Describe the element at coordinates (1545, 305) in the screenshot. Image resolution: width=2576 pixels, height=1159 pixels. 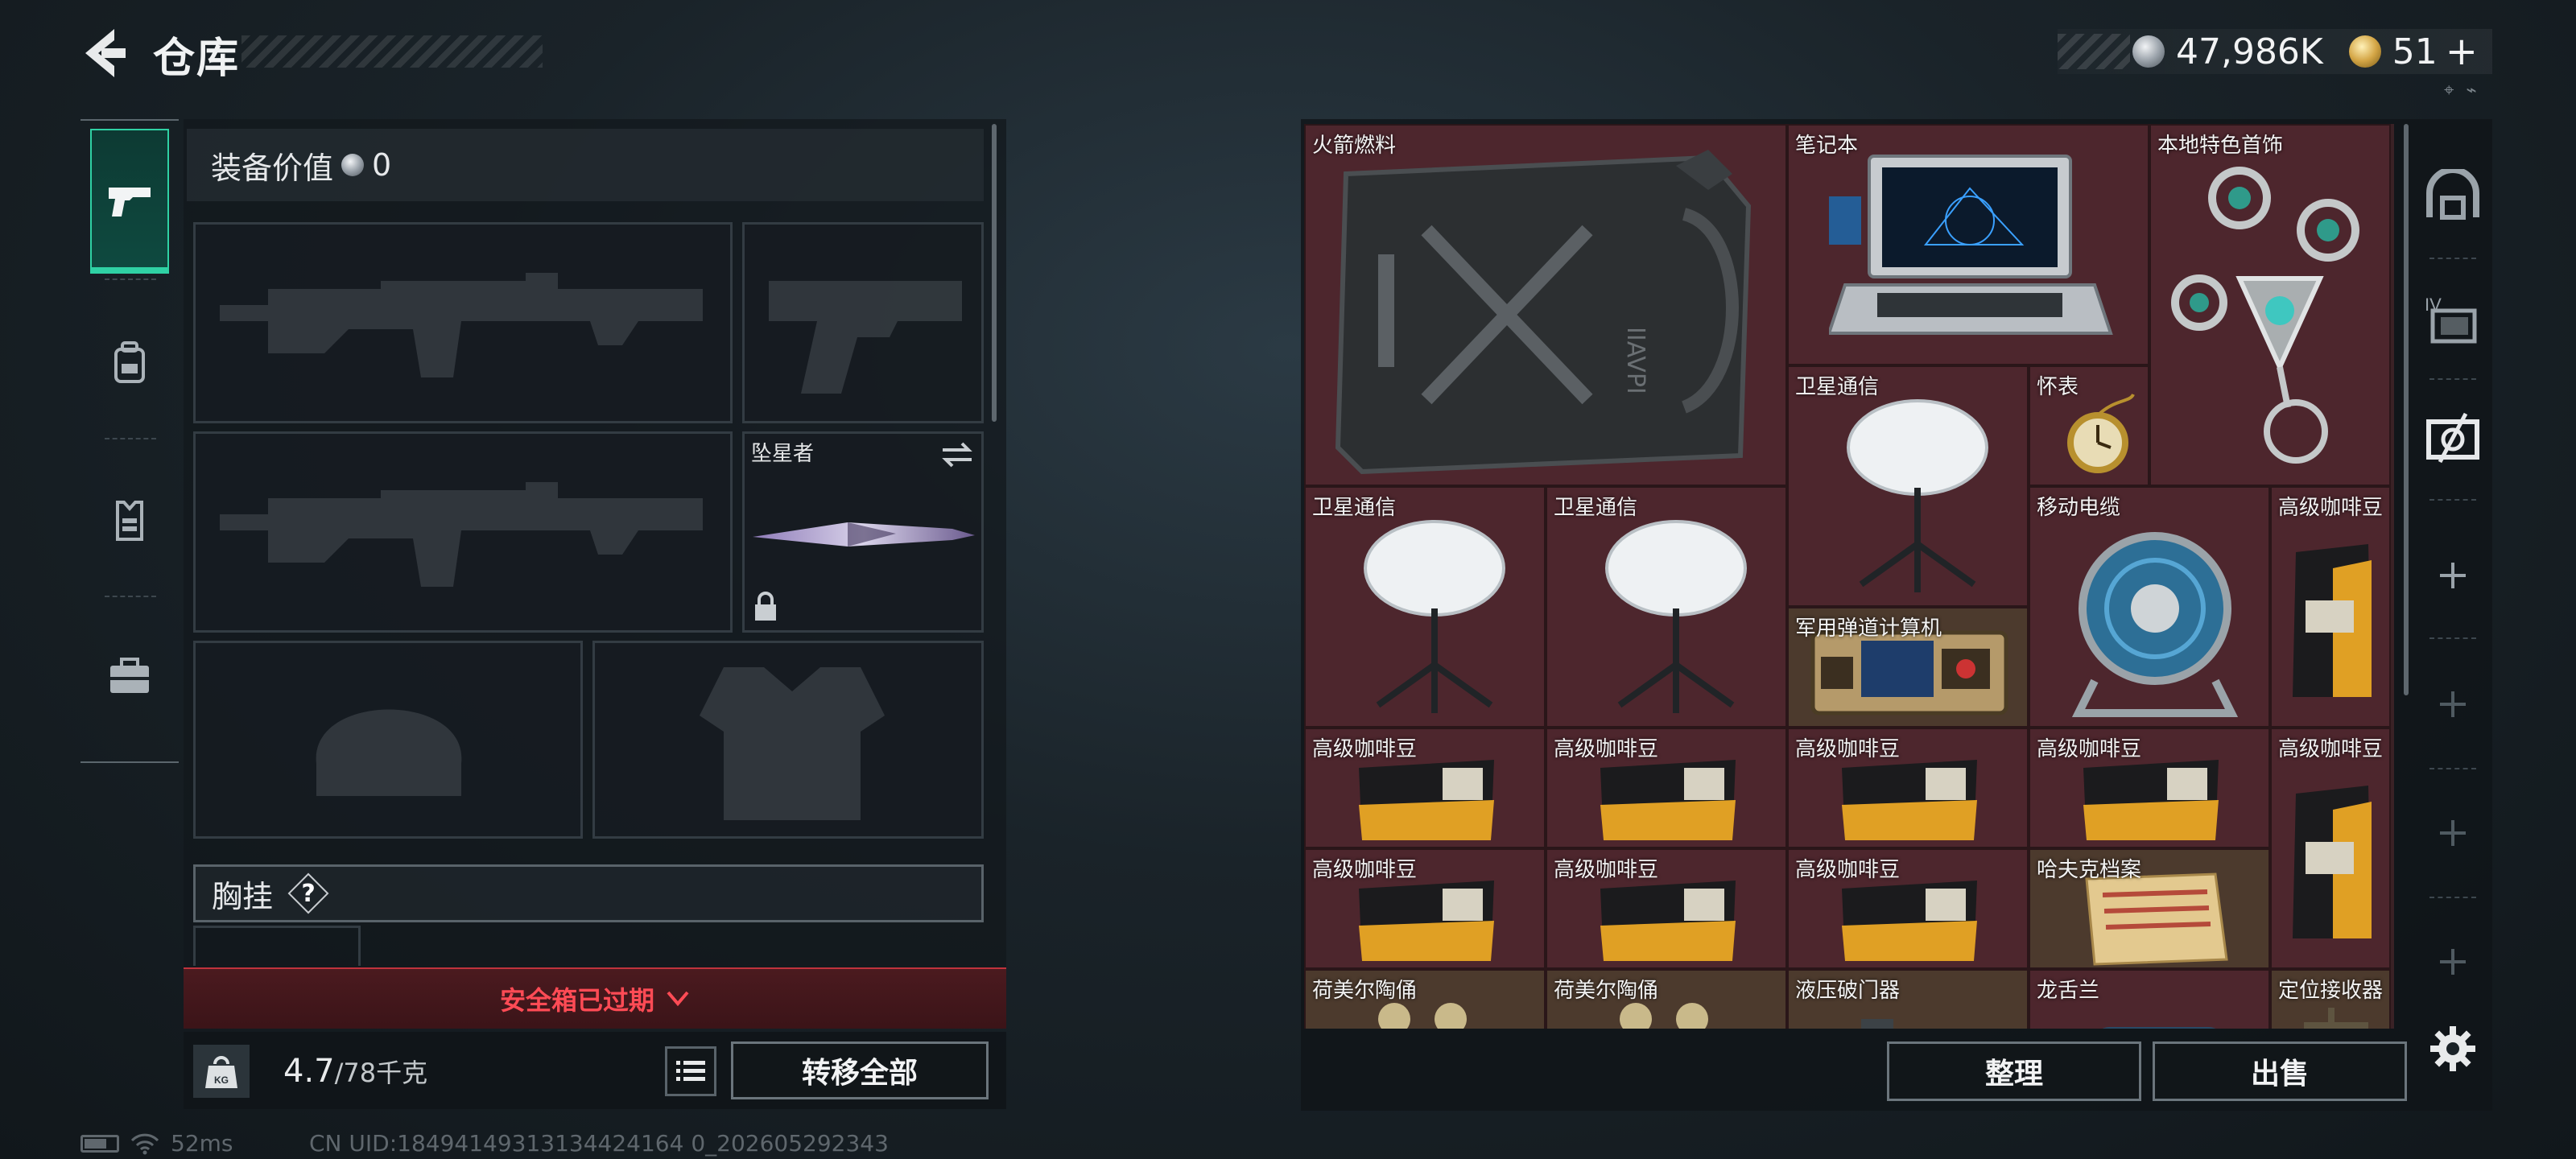
I see `stash-item-rocket-fuel: 火箭燃料 IIAVPI` at that location.